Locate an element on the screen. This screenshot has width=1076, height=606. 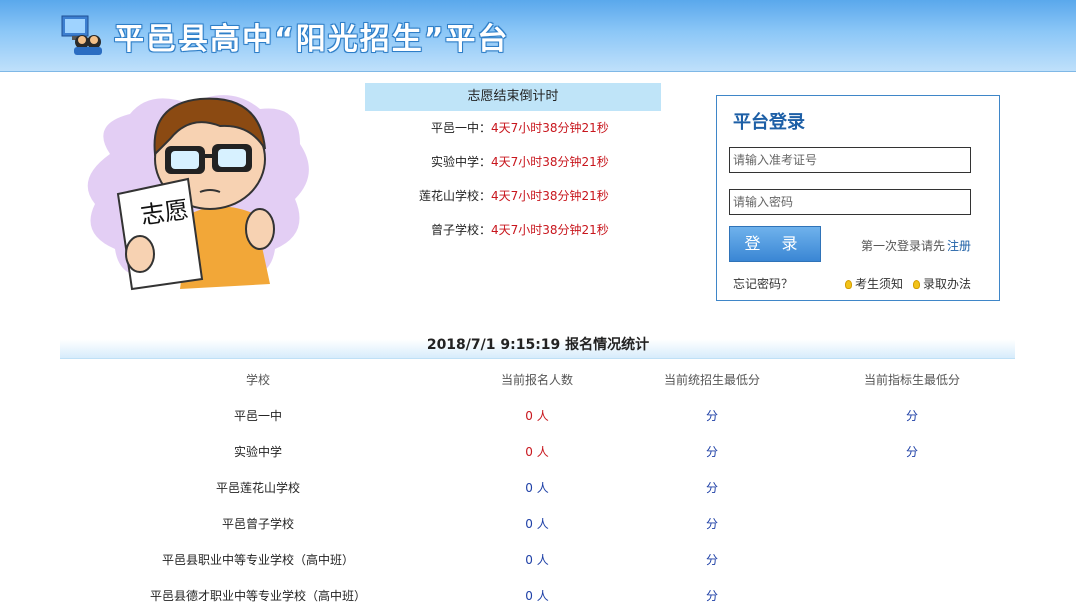
cell-school: 平邑莲花山学校 is located at coordinates (258, 488).